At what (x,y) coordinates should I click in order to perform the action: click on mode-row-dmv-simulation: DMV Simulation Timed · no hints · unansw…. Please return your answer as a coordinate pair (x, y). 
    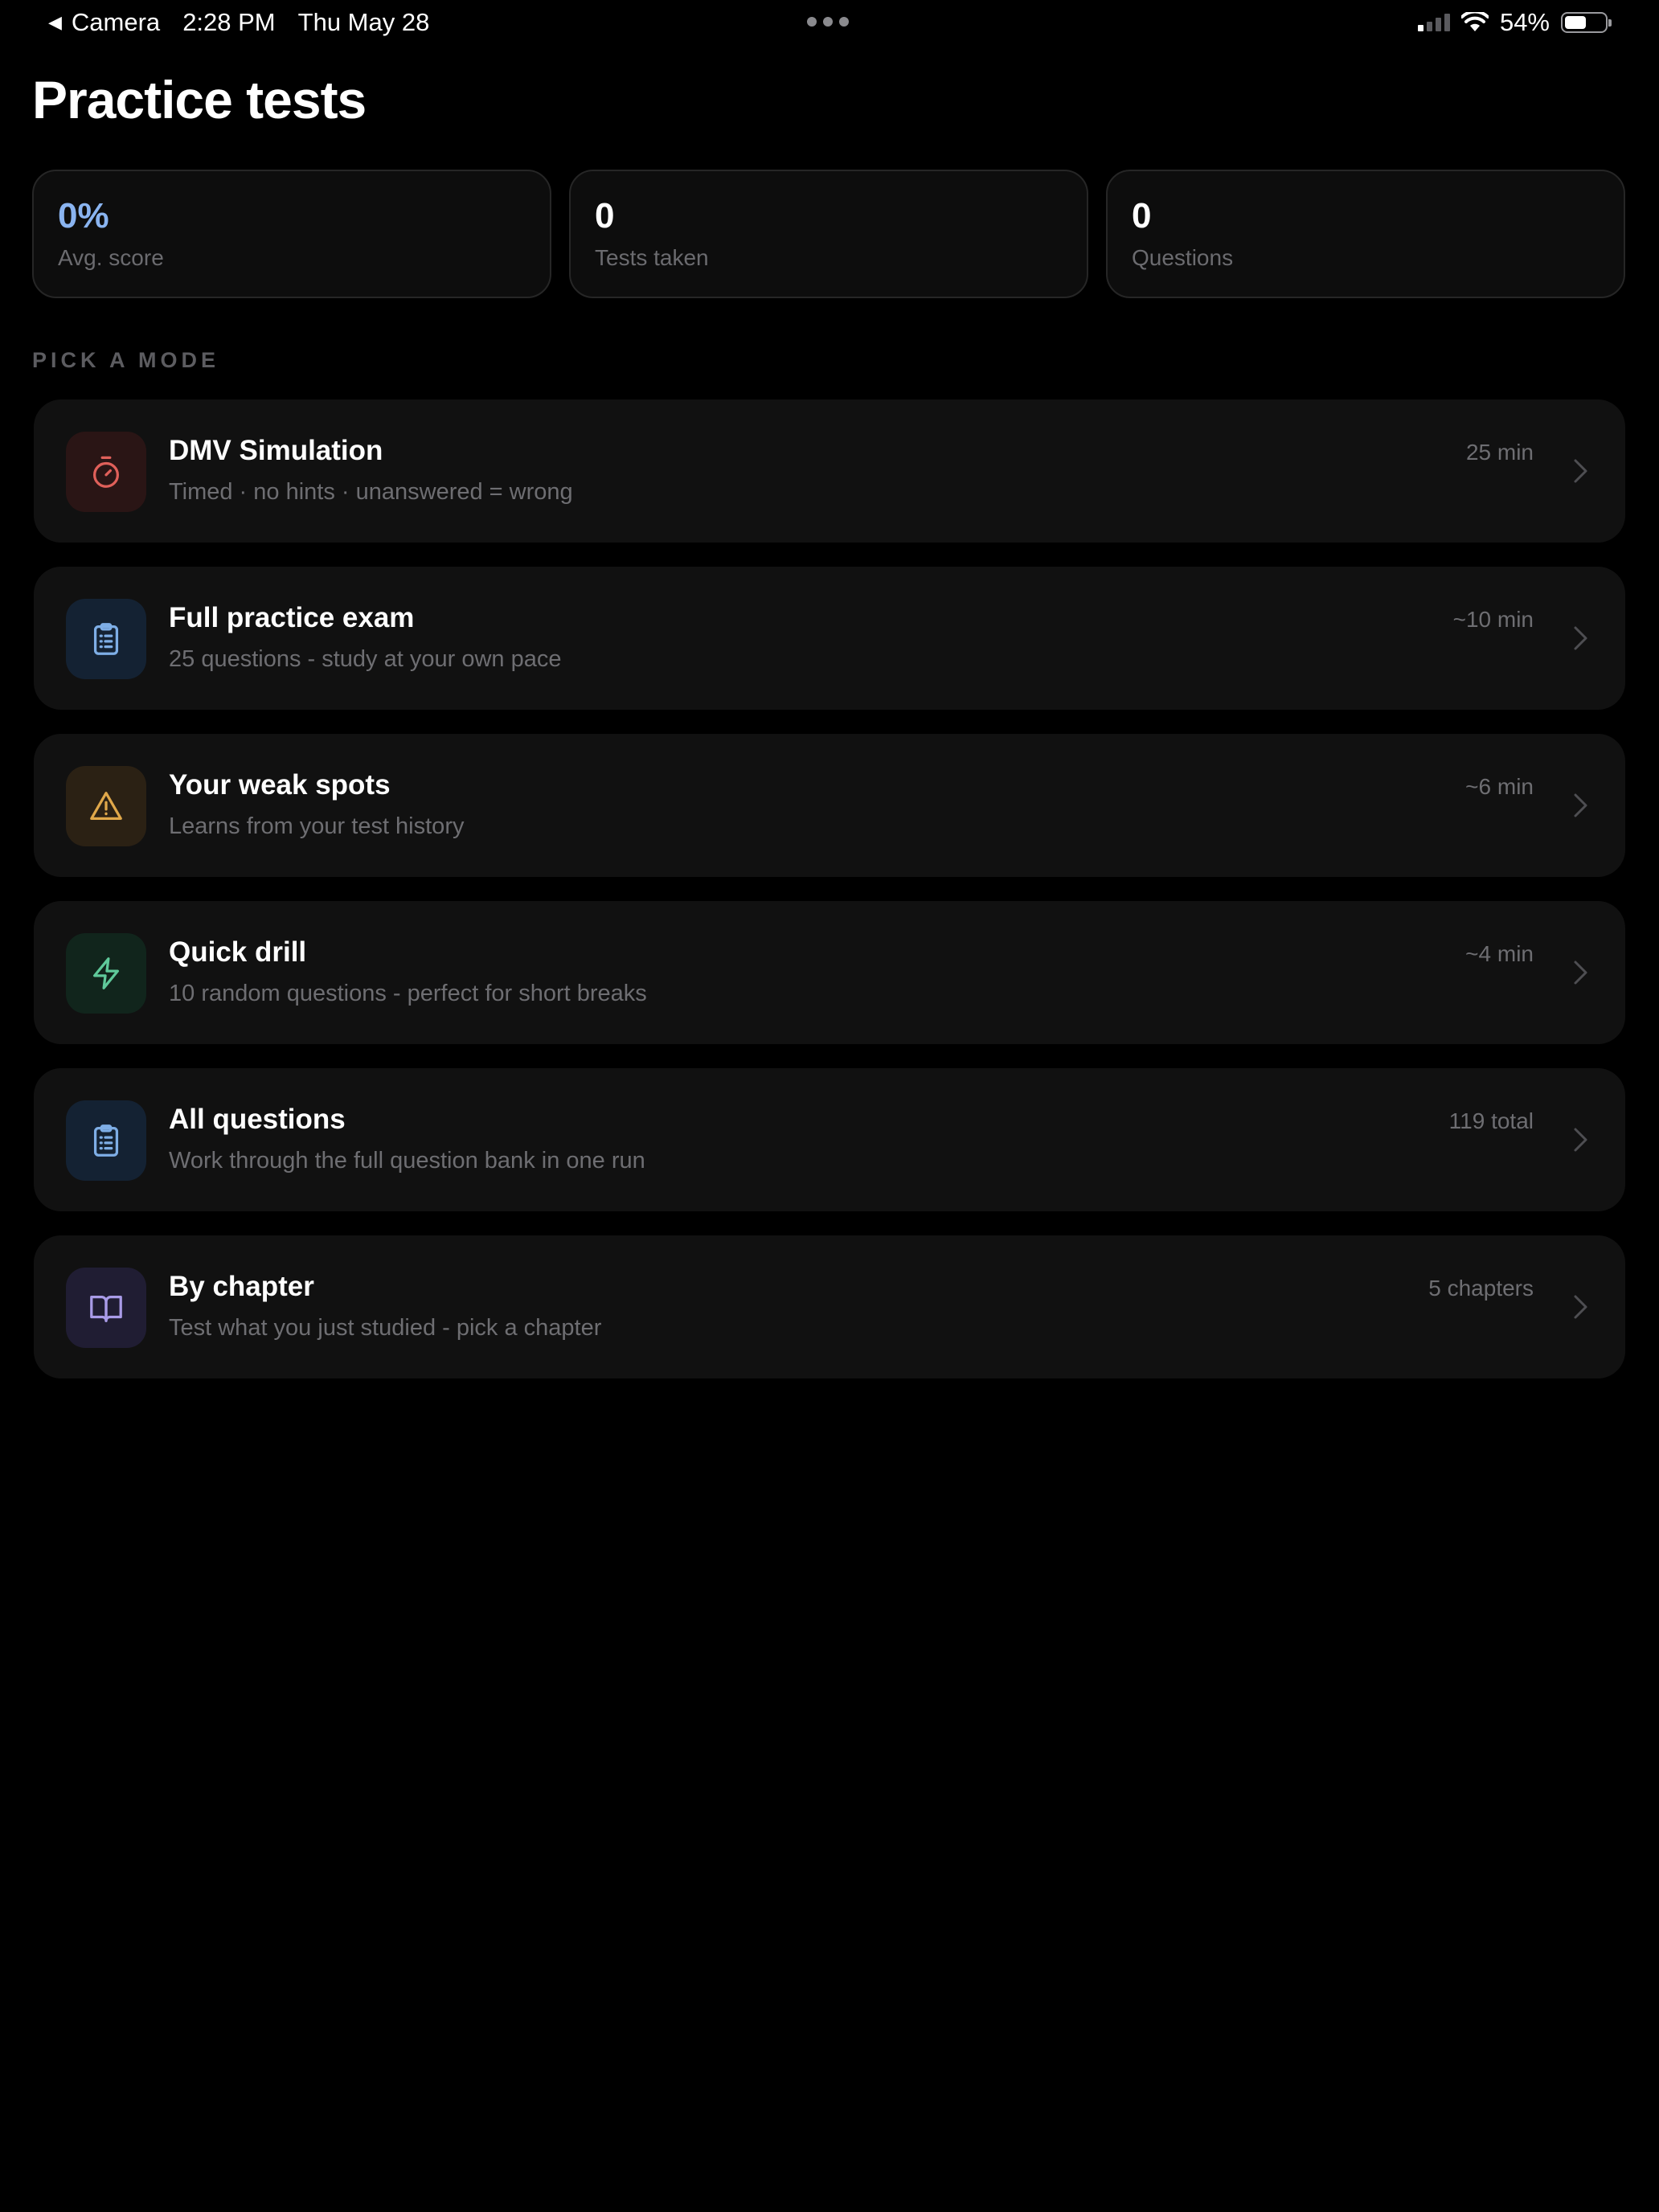
    Looking at the image, I should click on (829, 471).